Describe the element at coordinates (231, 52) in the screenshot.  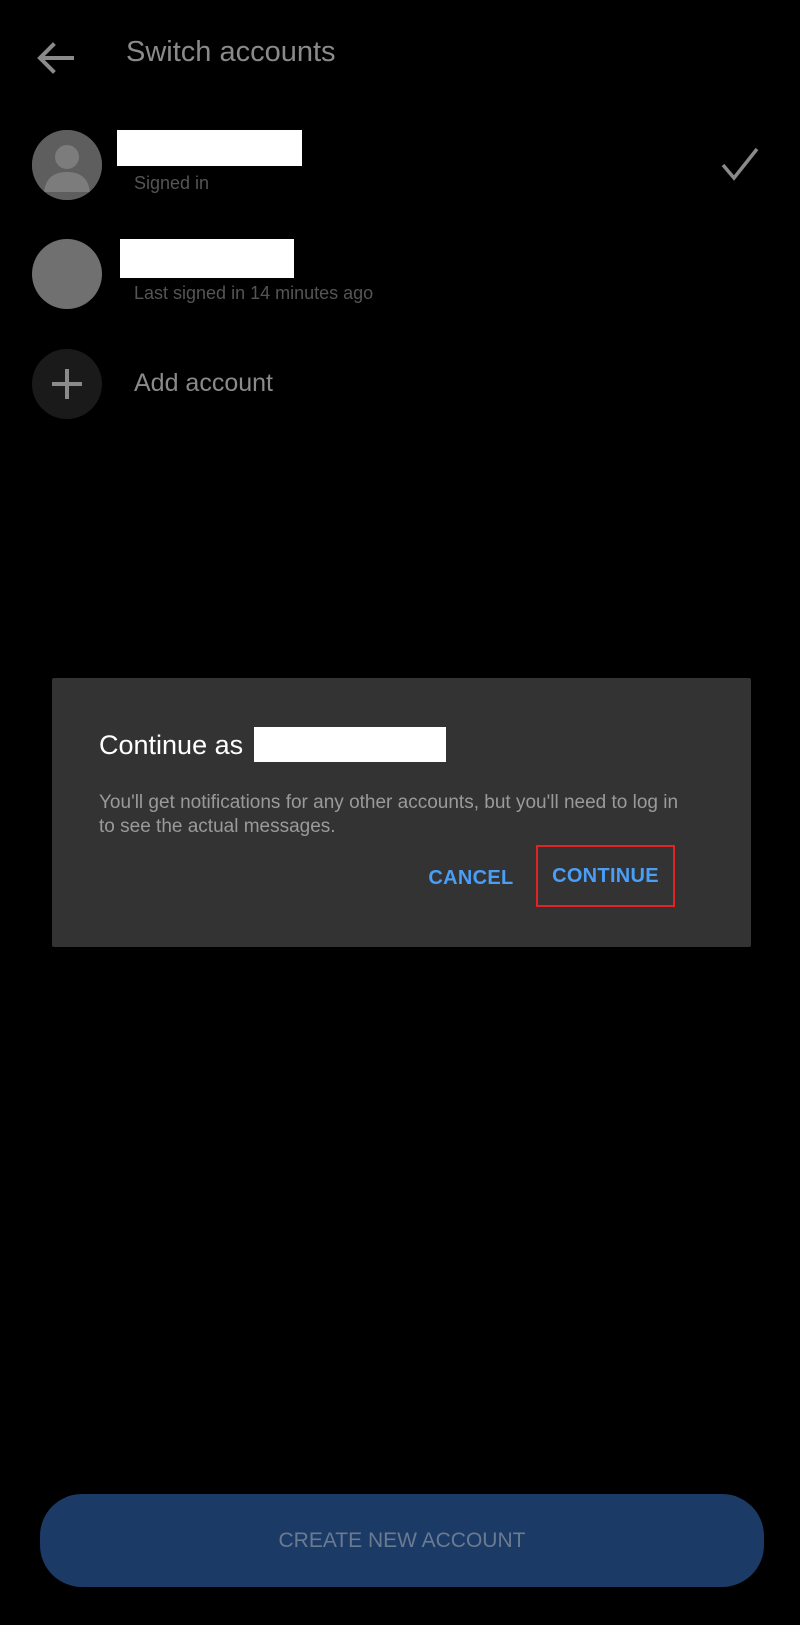
I see `page-title: Switch accounts` at that location.